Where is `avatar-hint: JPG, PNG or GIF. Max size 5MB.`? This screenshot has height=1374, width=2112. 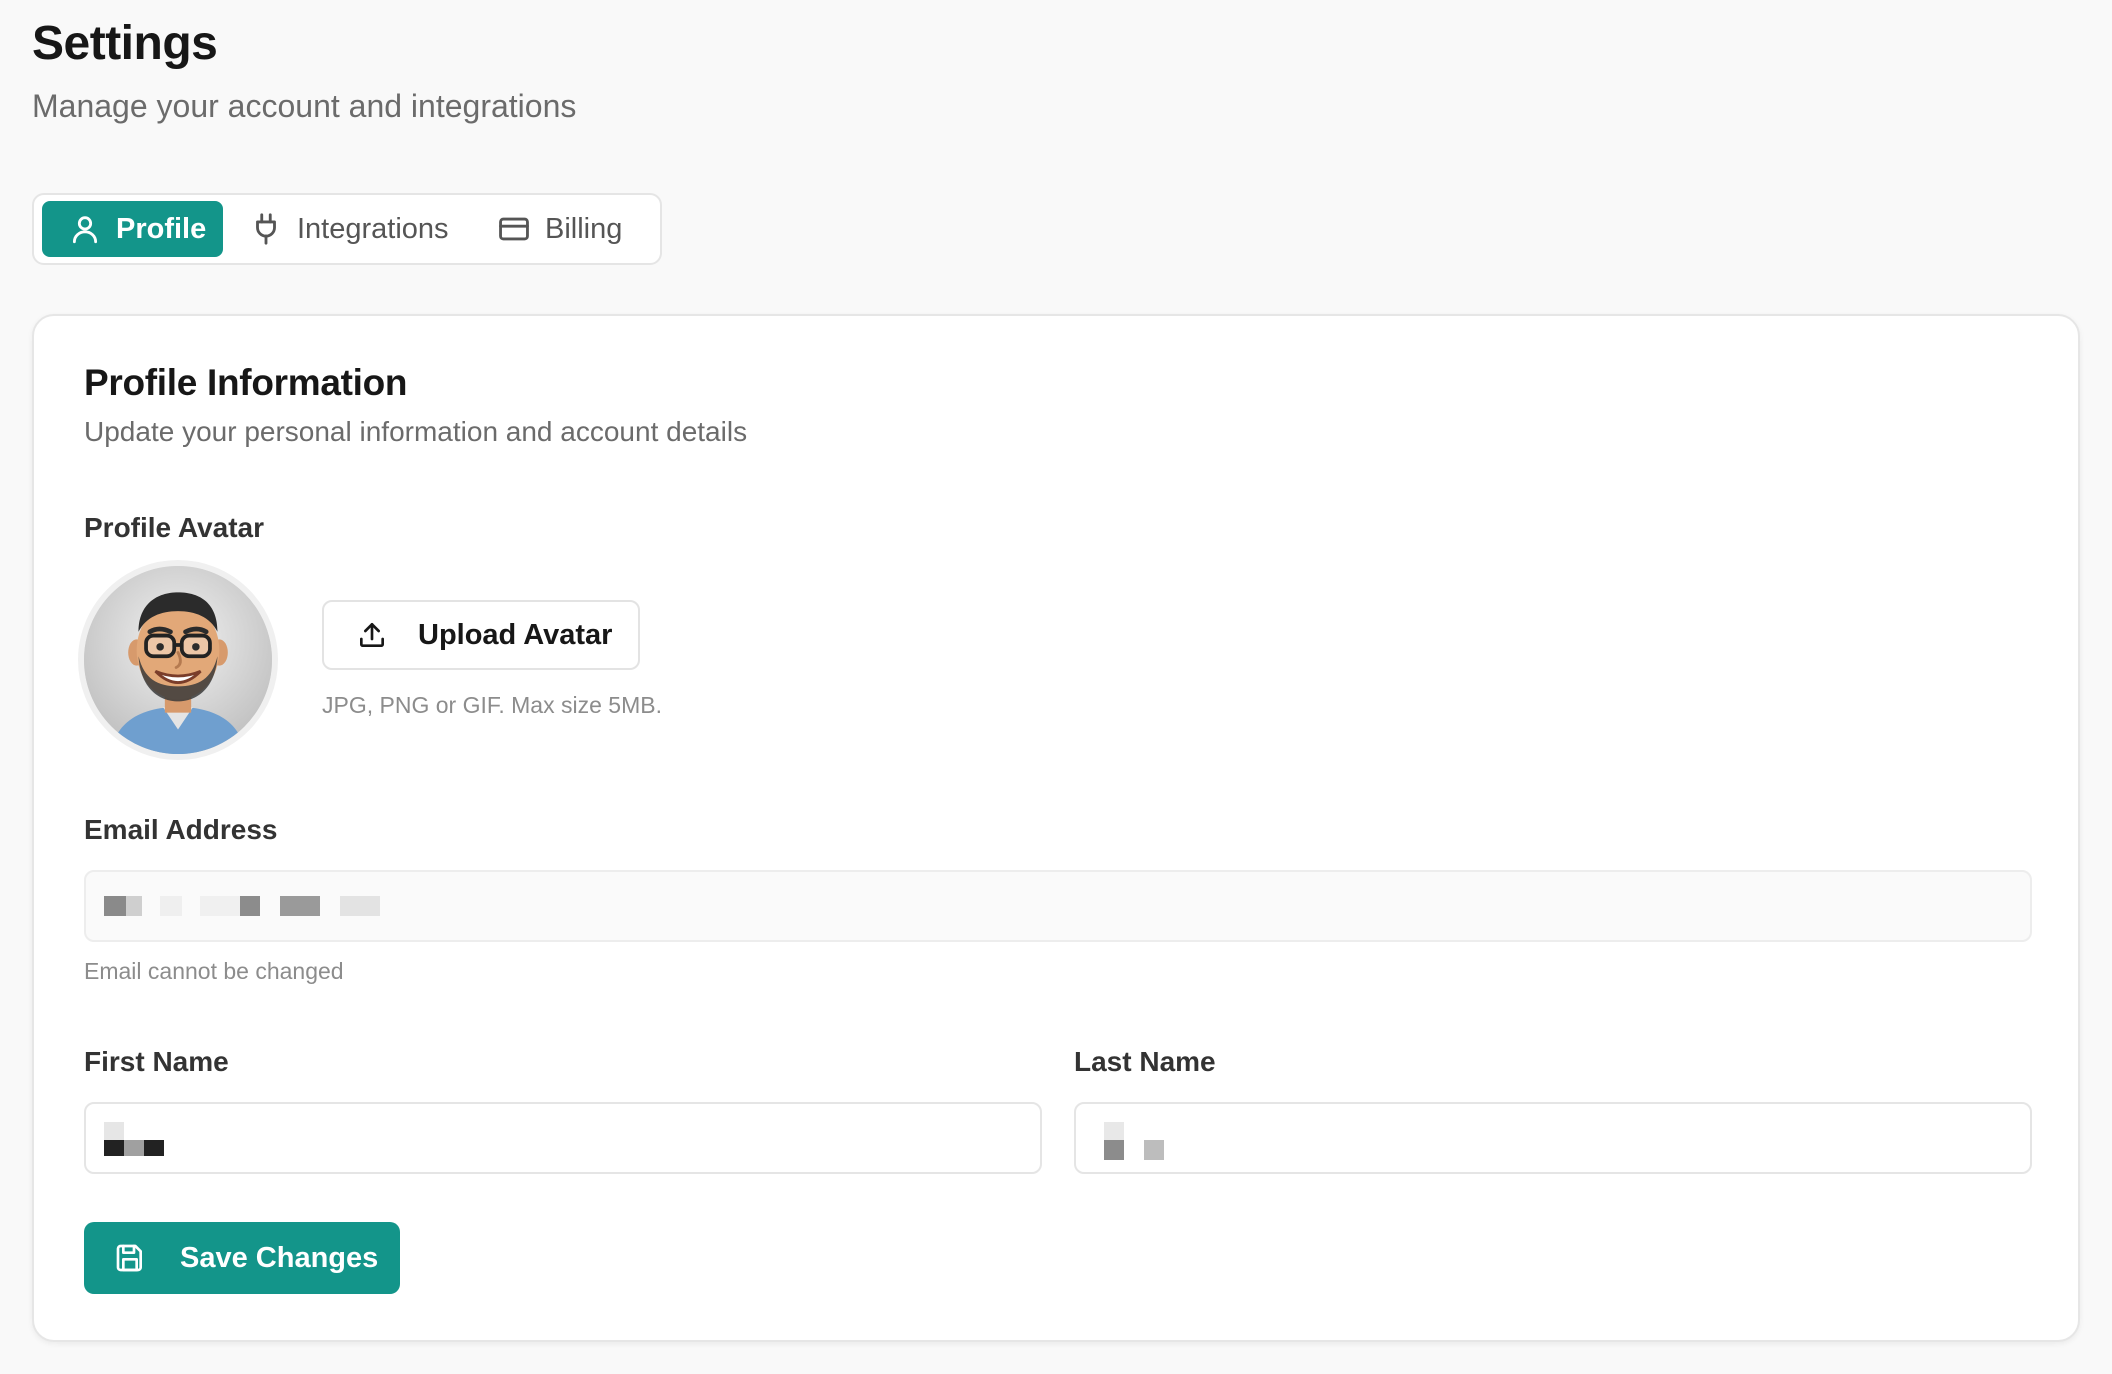 avatar-hint: JPG, PNG or GIF. Max size 5MB. is located at coordinates (492, 705).